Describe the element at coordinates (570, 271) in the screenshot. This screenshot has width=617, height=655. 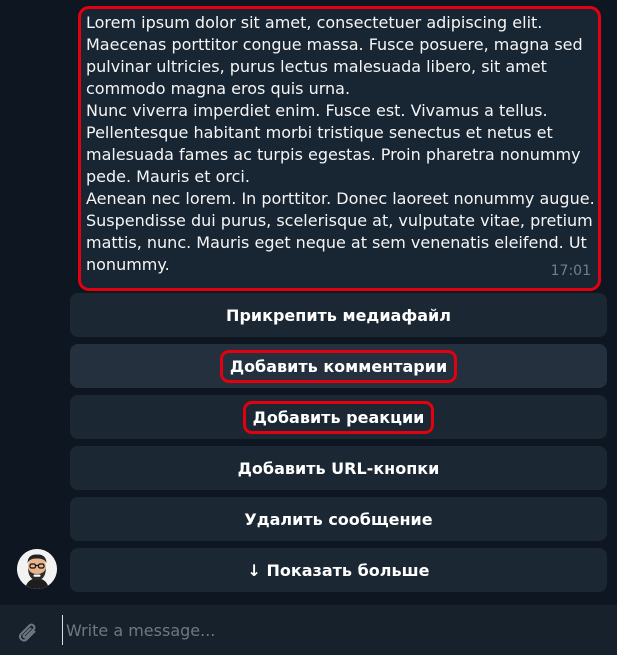
I see `message-time: 17:01` at that location.